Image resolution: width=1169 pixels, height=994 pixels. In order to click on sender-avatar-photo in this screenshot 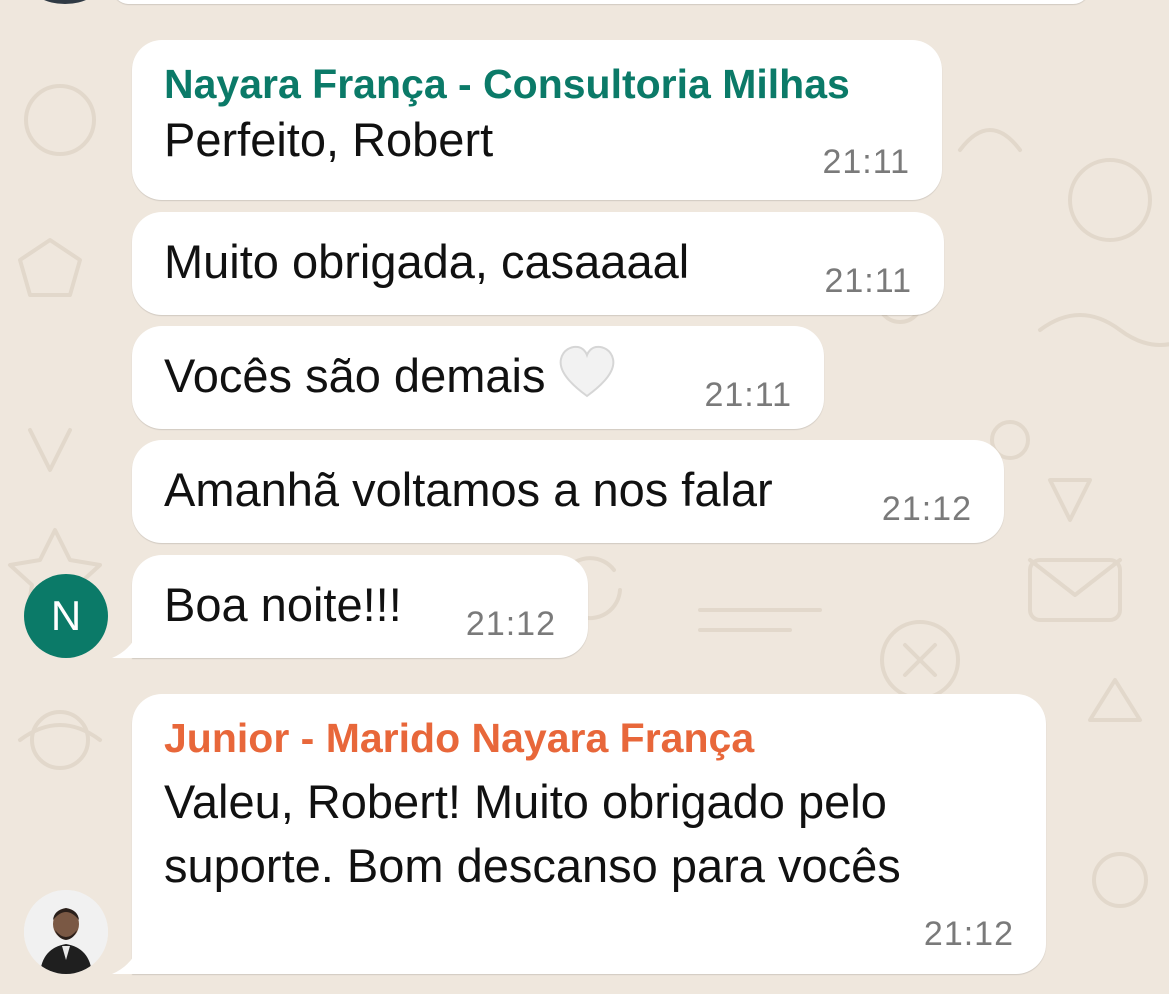, I will do `click(66, 932)`.